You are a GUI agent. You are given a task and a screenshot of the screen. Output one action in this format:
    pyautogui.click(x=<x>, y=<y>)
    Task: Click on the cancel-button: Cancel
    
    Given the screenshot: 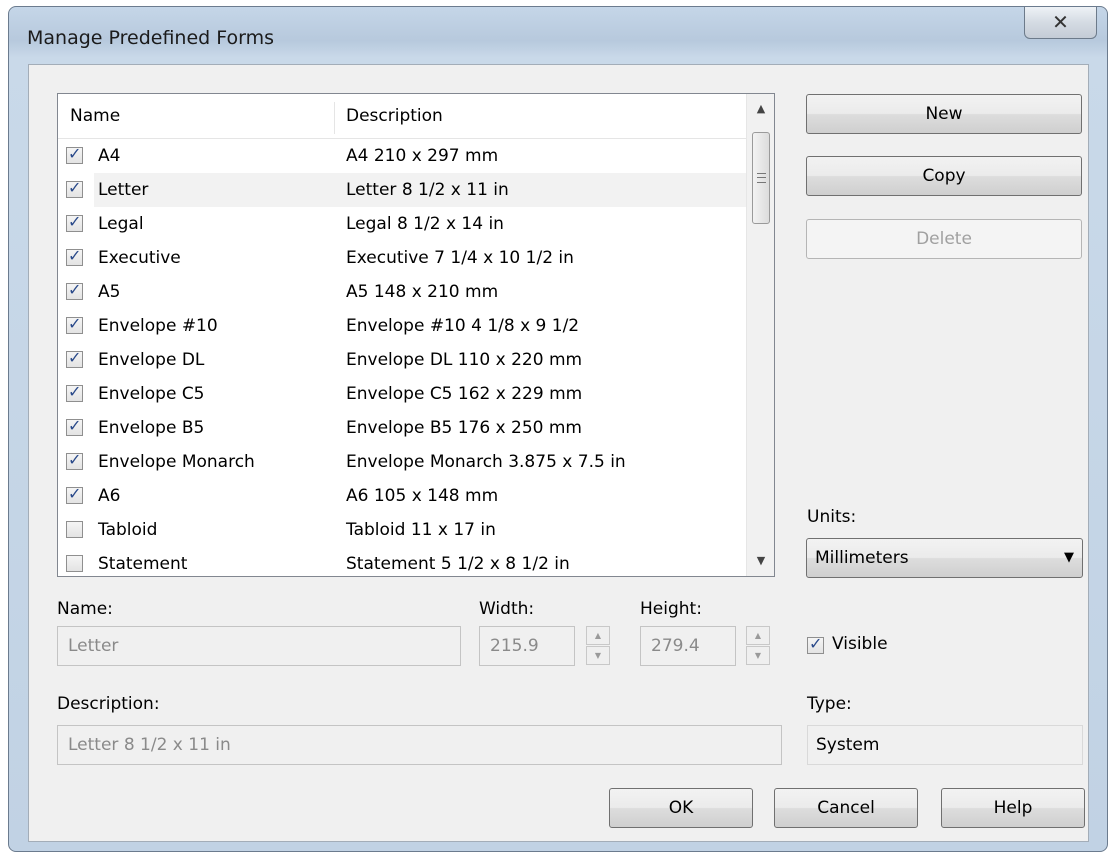 What is the action you would take?
    pyautogui.click(x=846, y=808)
    